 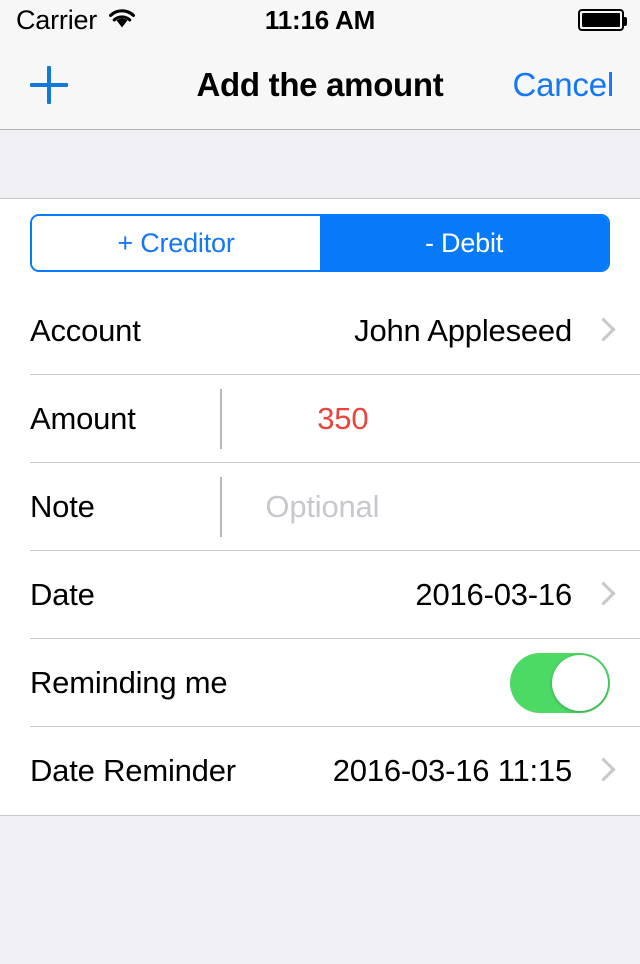 I want to click on status-bar-right, so click(x=602, y=20).